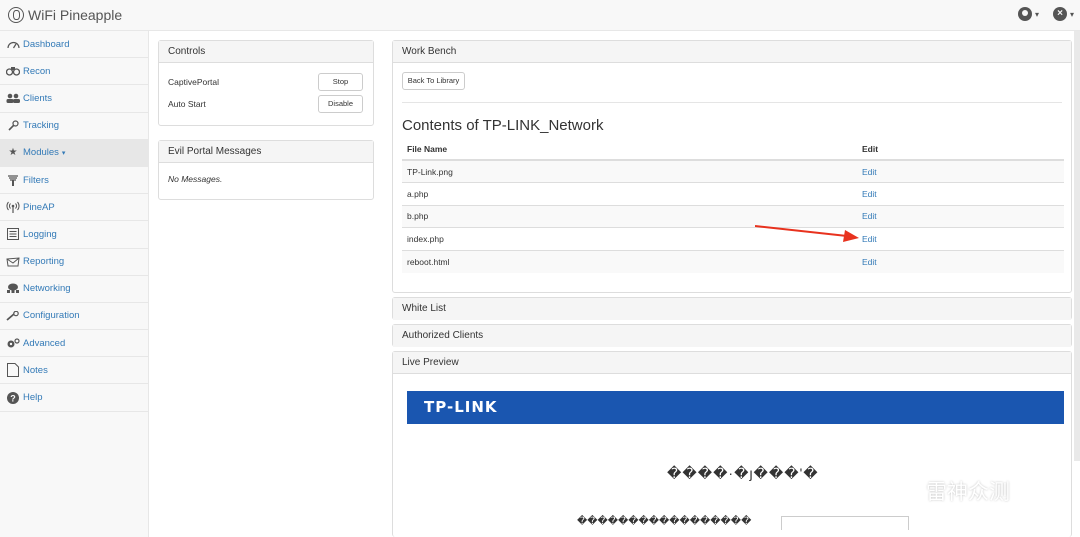 Image resolution: width=1080 pixels, height=537 pixels. I want to click on user-circle-icon, so click(1024, 14).